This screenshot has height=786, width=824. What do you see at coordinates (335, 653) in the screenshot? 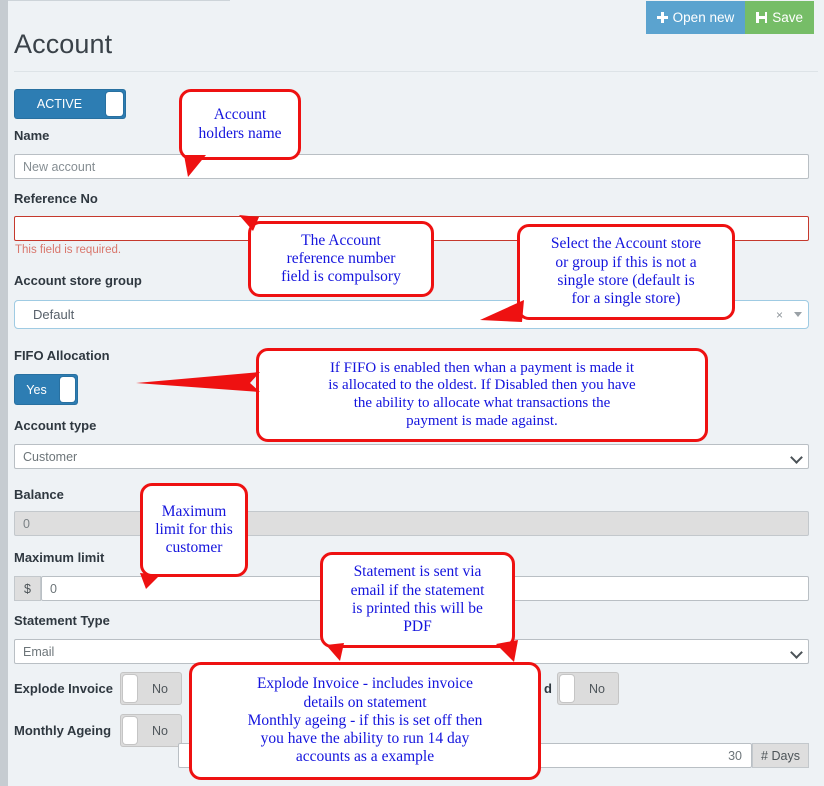
I see `annotation-statement-tail` at bounding box center [335, 653].